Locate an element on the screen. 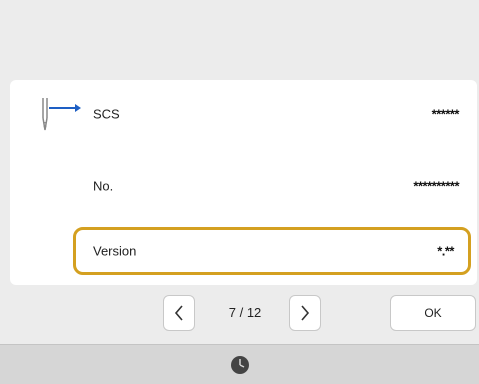  next-page-button is located at coordinates (305, 313).